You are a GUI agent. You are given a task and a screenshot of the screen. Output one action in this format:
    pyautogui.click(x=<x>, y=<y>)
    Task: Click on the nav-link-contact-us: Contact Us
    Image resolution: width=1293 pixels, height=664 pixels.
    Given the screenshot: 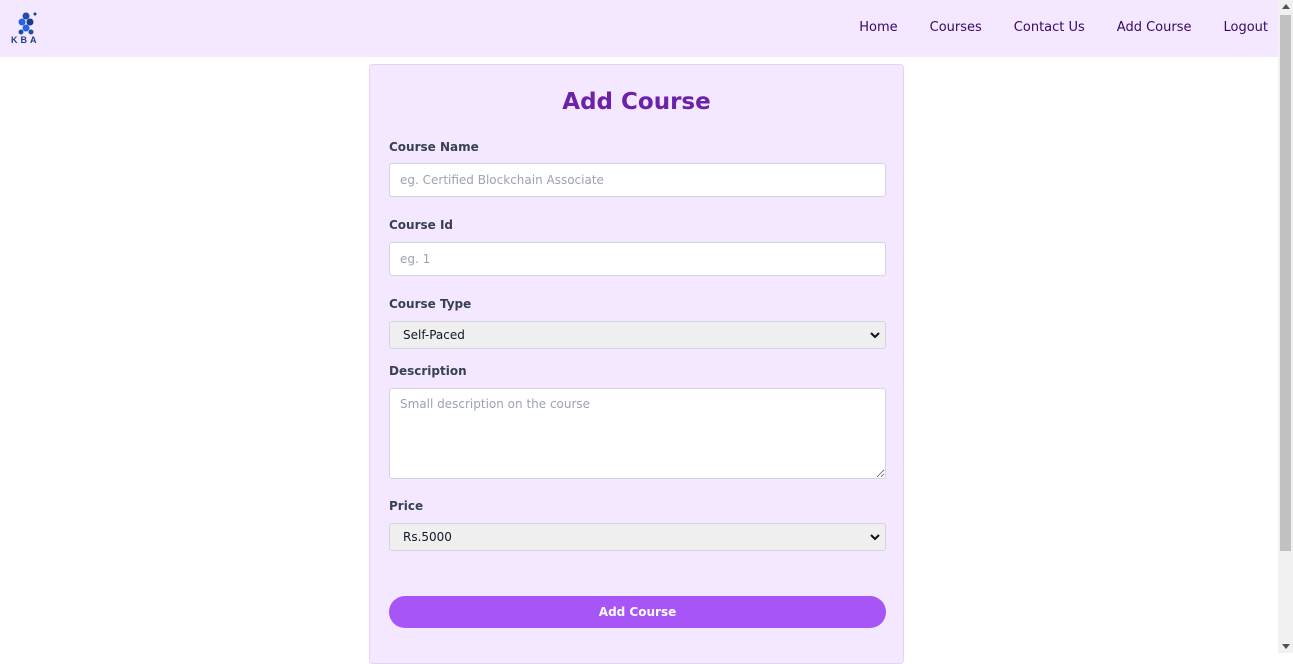 What is the action you would take?
    pyautogui.click(x=1049, y=27)
    